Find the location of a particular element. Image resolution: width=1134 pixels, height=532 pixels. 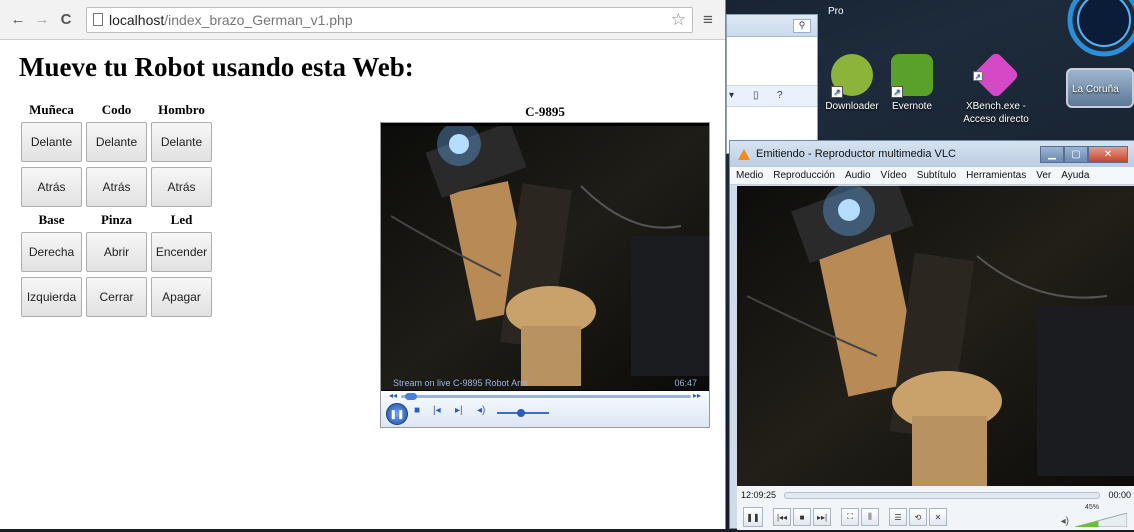

player-controls: ◂◂ ▸▸ ❚❚ ■ |◂ ▸| ◂) is located at coordinates (545, 409).